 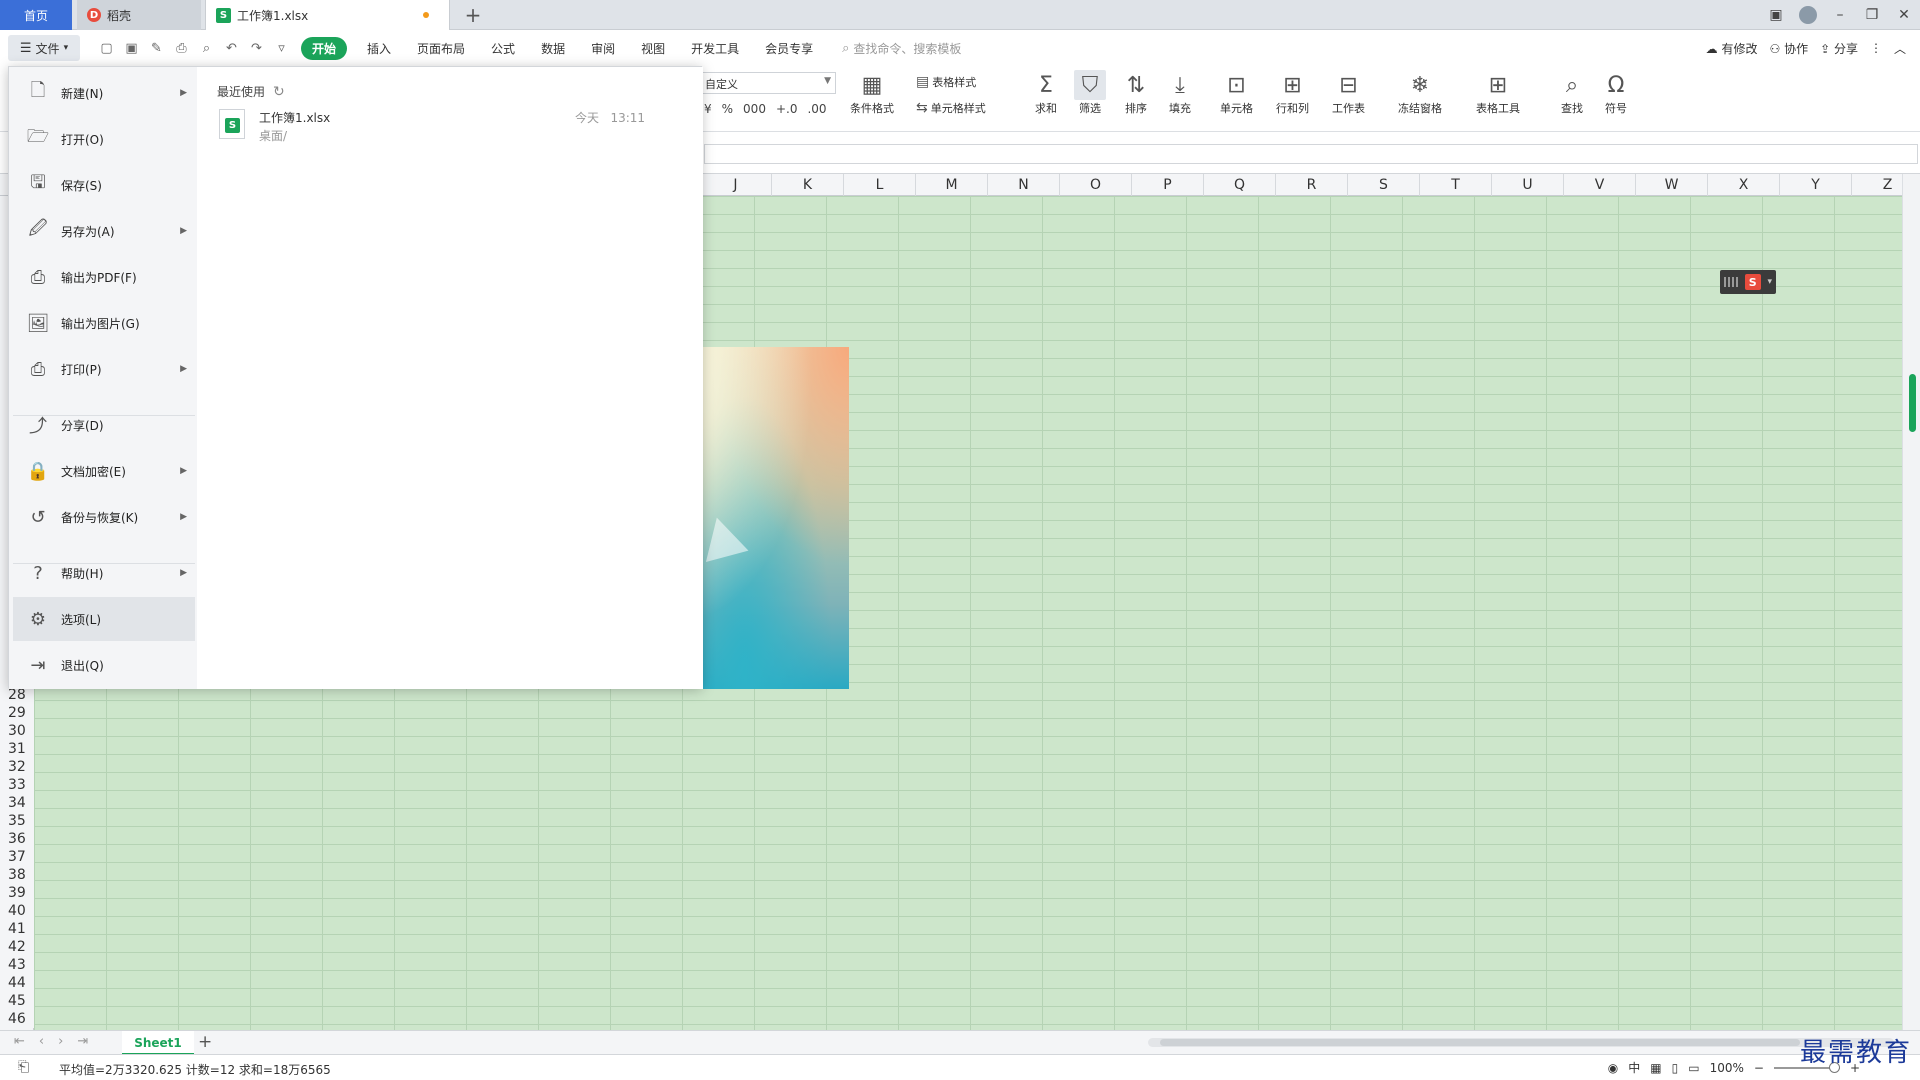 I want to click on ribbon-tab-review: 审阅, so click(x=603, y=48).